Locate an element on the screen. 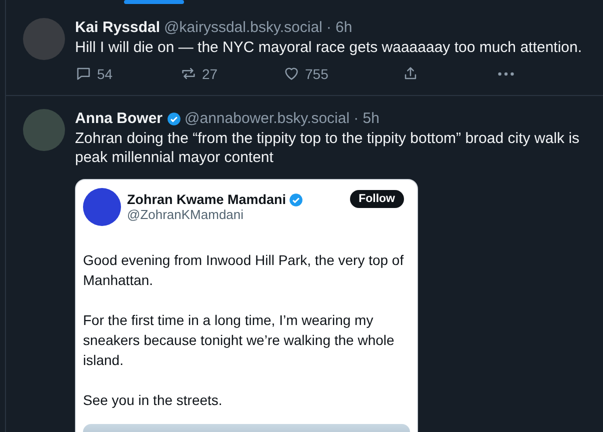  avatar is located at coordinates (102, 207).